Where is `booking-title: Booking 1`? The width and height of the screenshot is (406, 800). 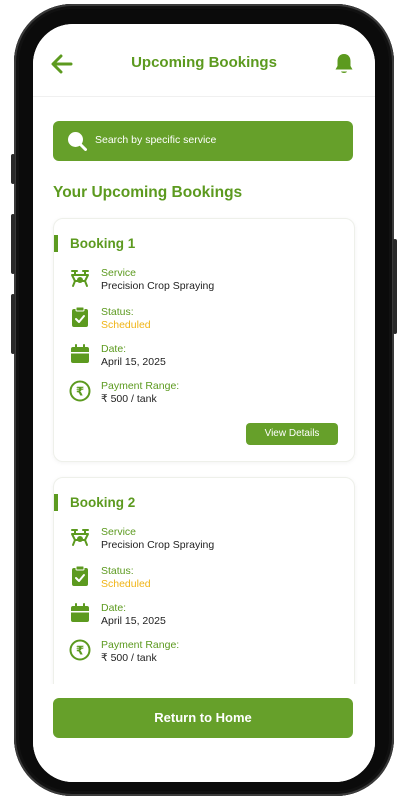
booking-title: Booking 1 is located at coordinates (103, 243).